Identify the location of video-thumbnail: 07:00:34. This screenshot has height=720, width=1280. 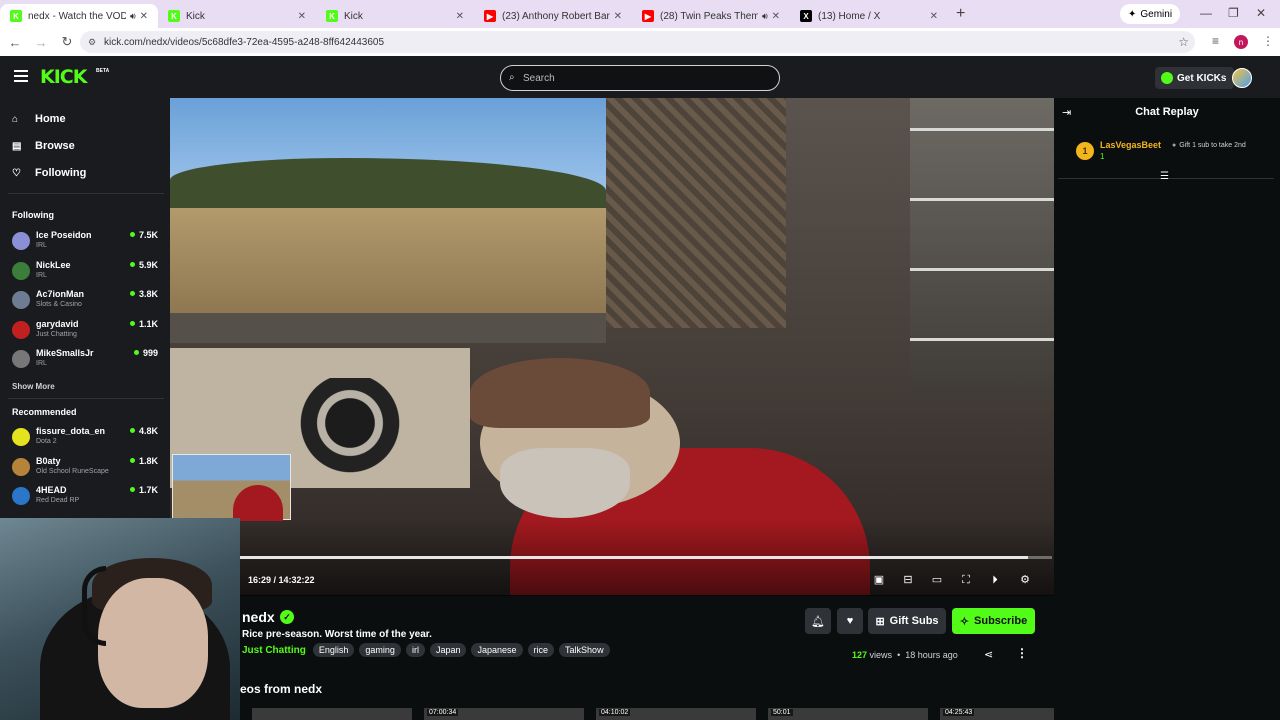
(504, 714).